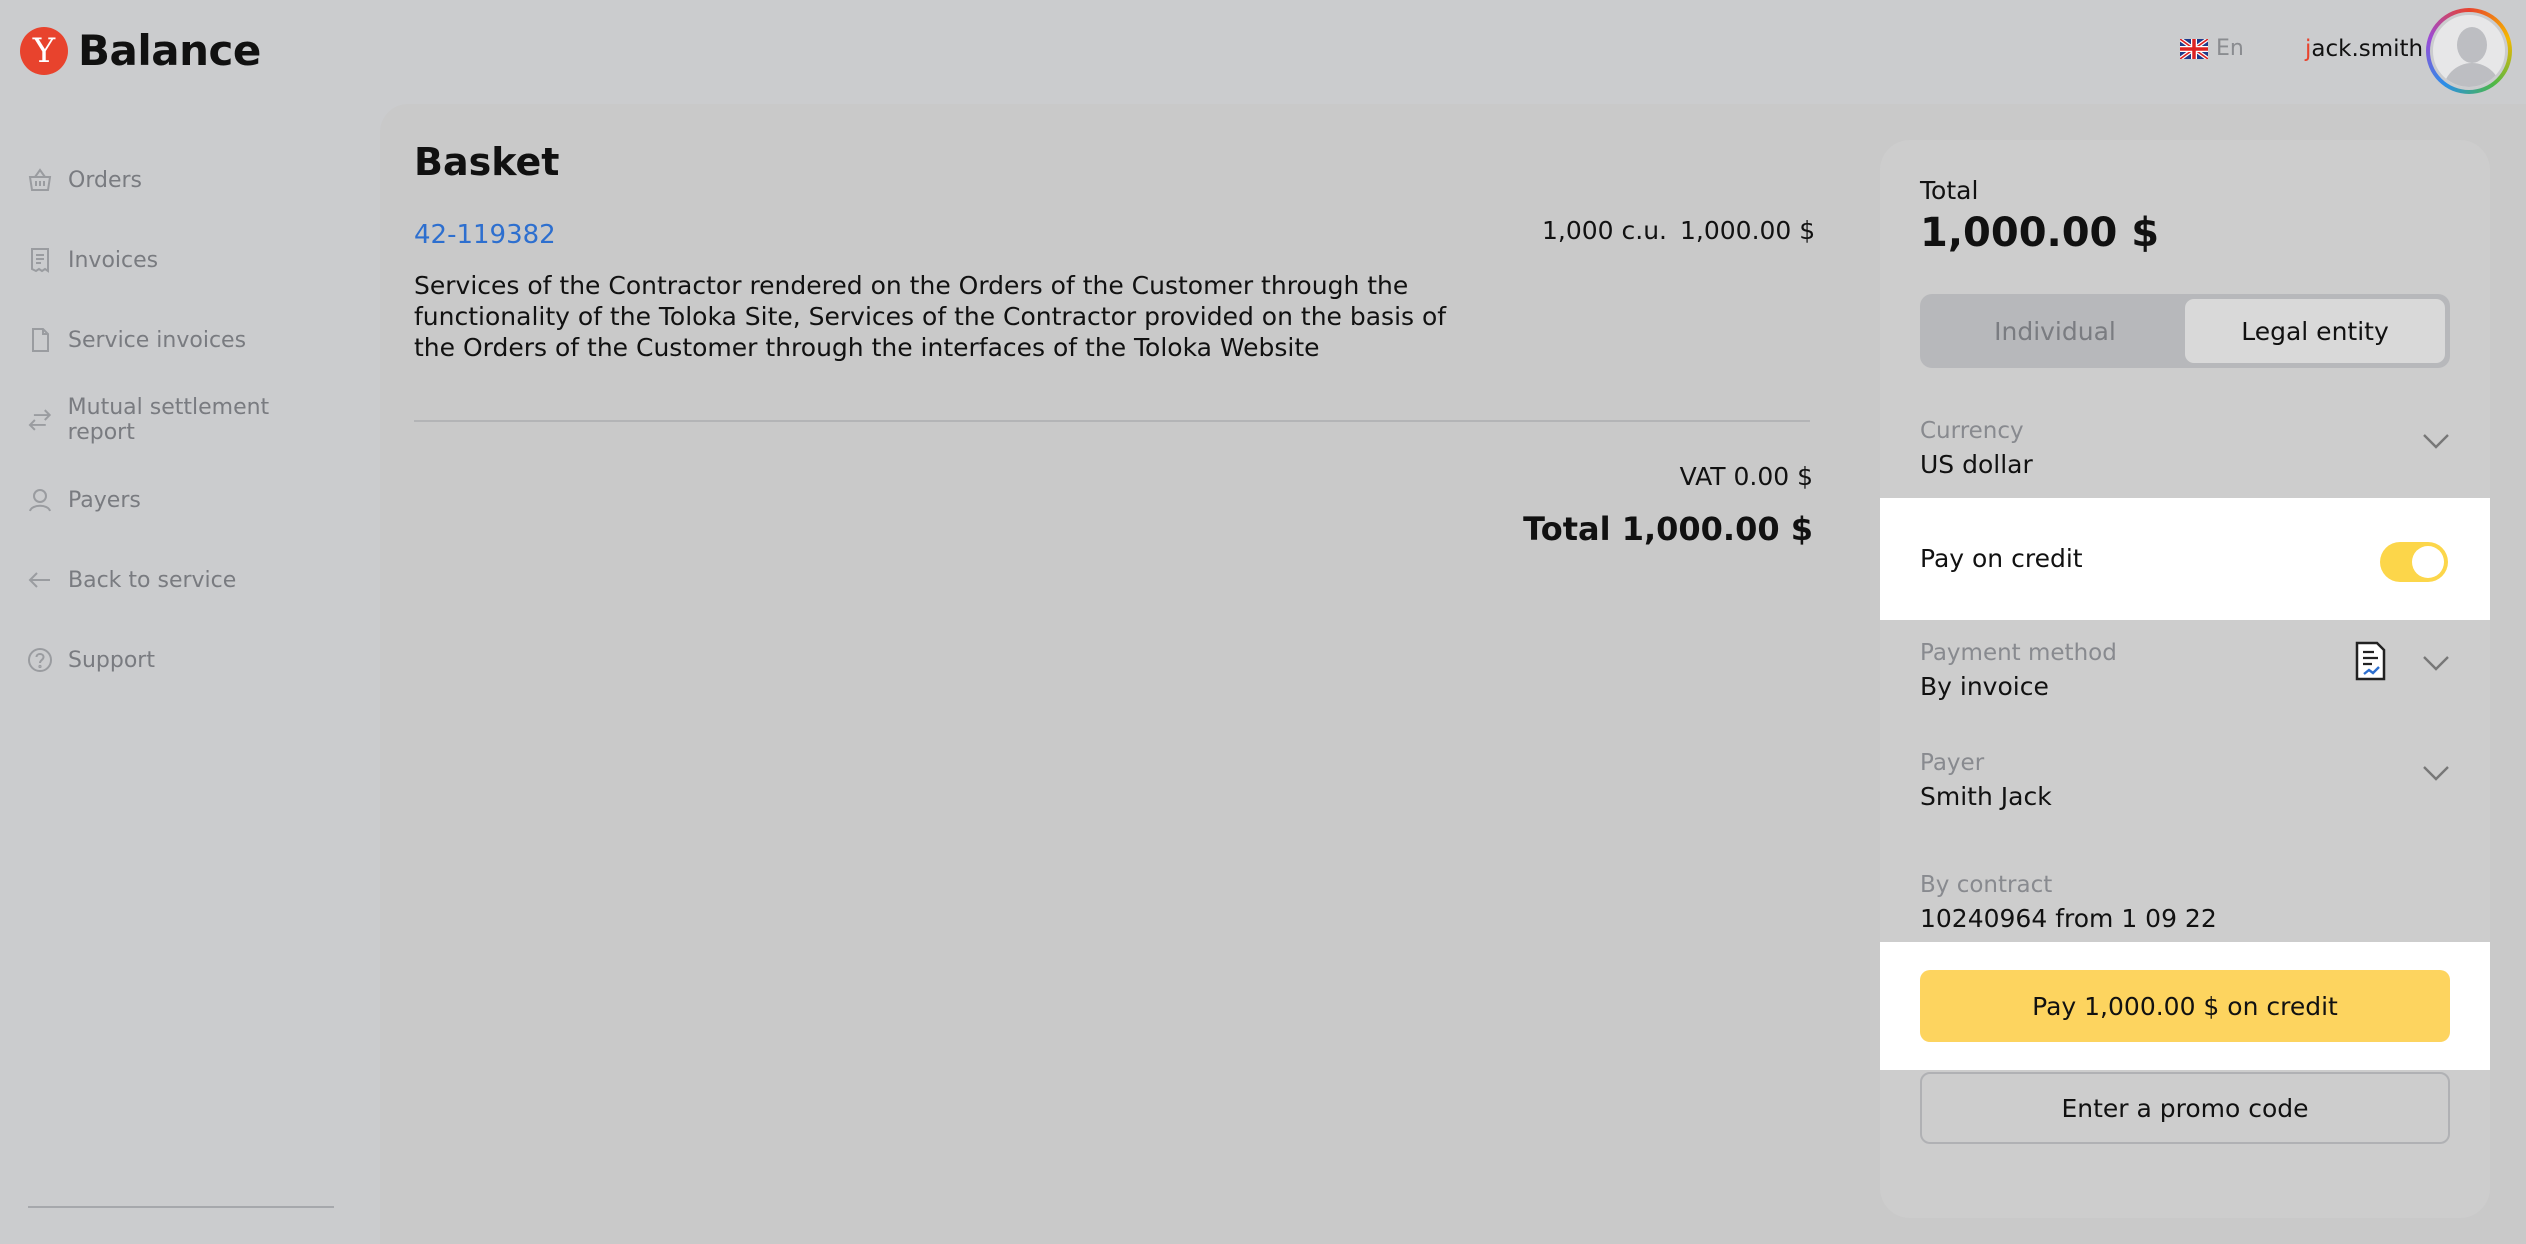 This screenshot has height=1244, width=2526. Describe the element at coordinates (181, 1207) in the screenshot. I see `sidebar-divider` at that location.